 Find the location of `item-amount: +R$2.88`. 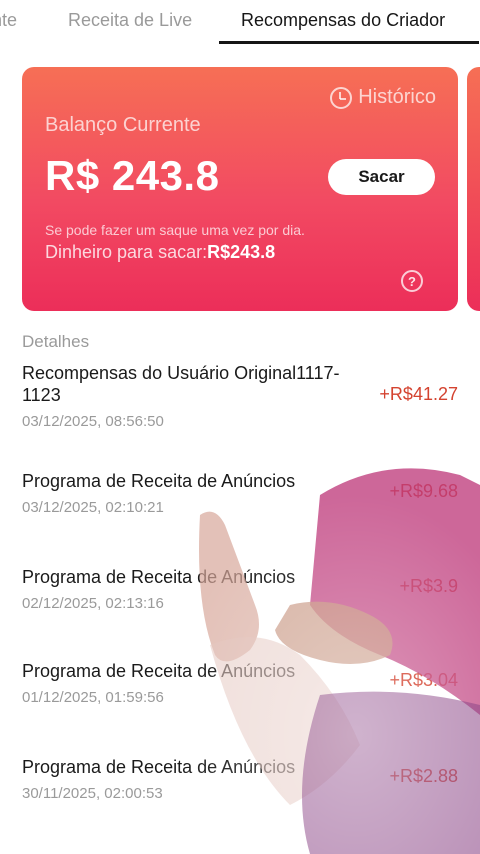

item-amount: +R$2.88 is located at coordinates (423, 776).